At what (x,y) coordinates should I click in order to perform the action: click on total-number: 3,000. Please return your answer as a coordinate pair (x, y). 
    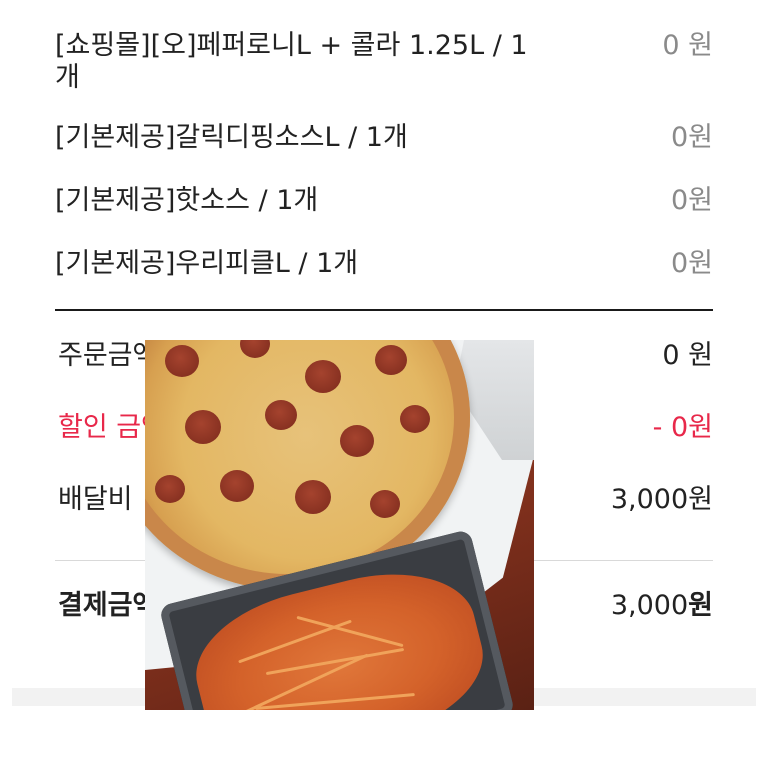
    Looking at the image, I should click on (649, 605).